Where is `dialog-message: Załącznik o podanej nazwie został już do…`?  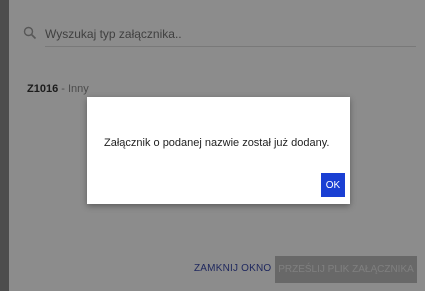
dialog-message: Załącznik o podanej nazwie został już do… is located at coordinates (217, 143).